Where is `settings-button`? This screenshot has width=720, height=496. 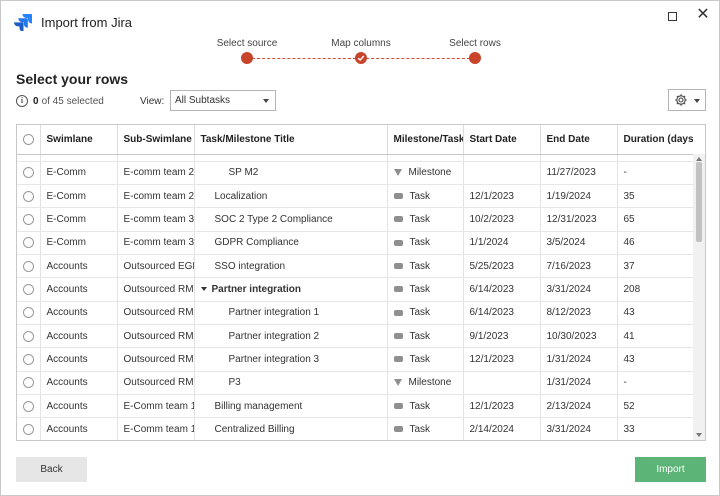
settings-button is located at coordinates (687, 100).